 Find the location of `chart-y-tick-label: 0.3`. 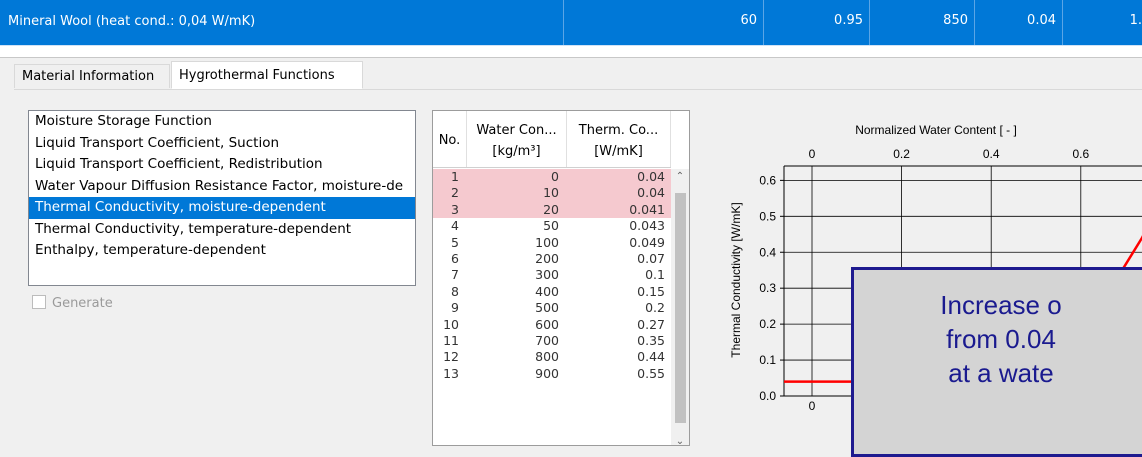

chart-y-tick-label: 0.3 is located at coordinates (767, 288).